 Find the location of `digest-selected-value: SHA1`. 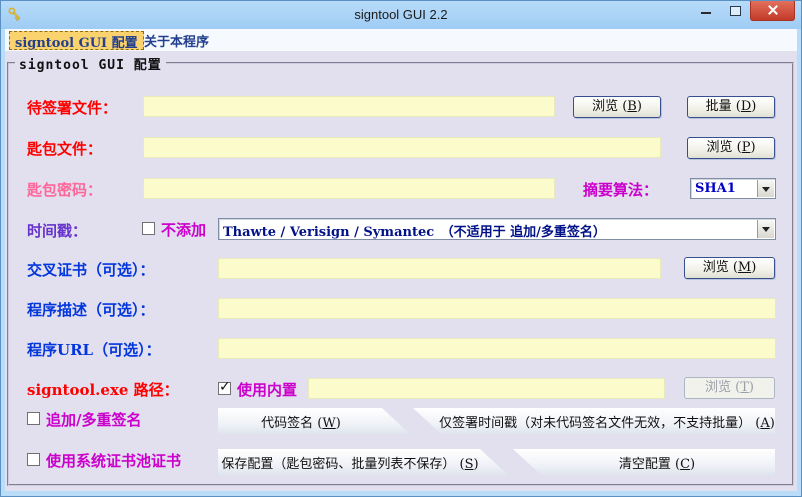

digest-selected-value: SHA1 is located at coordinates (715, 188).